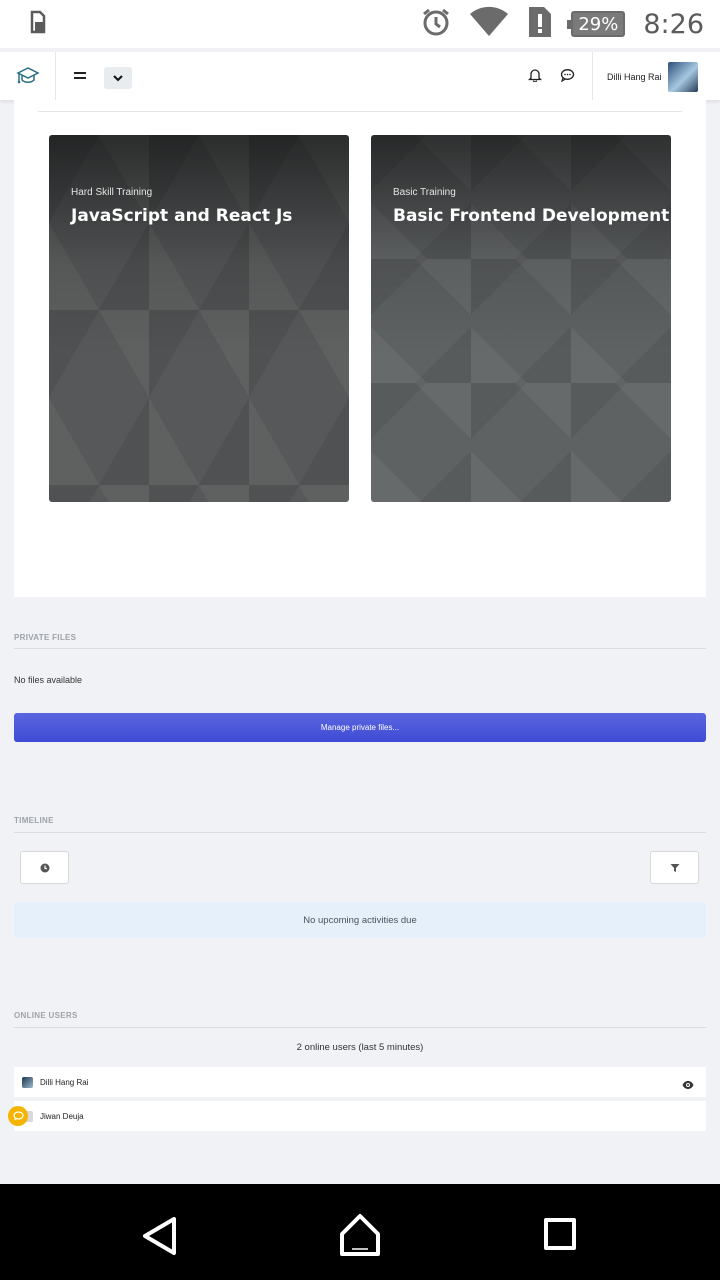 The image size is (720, 1280). Describe the element at coordinates (45, 637) in the screenshot. I see `private-files-heading: PRIVATE FILES` at that location.